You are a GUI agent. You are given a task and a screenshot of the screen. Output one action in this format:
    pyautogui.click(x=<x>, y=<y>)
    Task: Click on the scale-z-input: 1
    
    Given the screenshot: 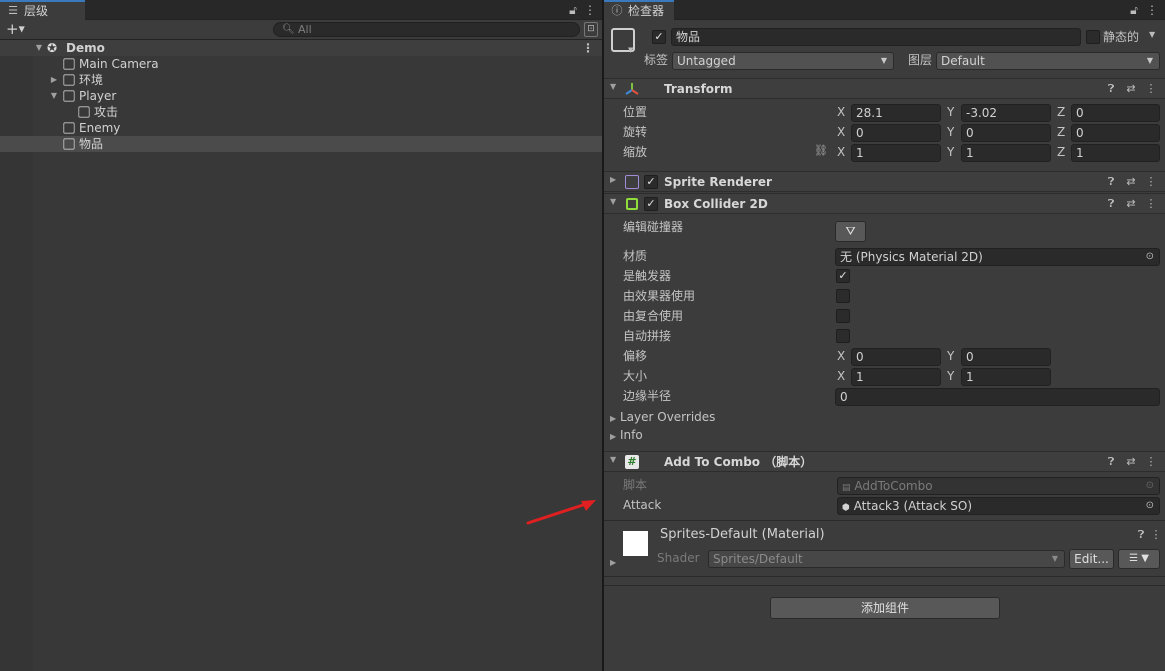 What is the action you would take?
    pyautogui.click(x=1115, y=153)
    